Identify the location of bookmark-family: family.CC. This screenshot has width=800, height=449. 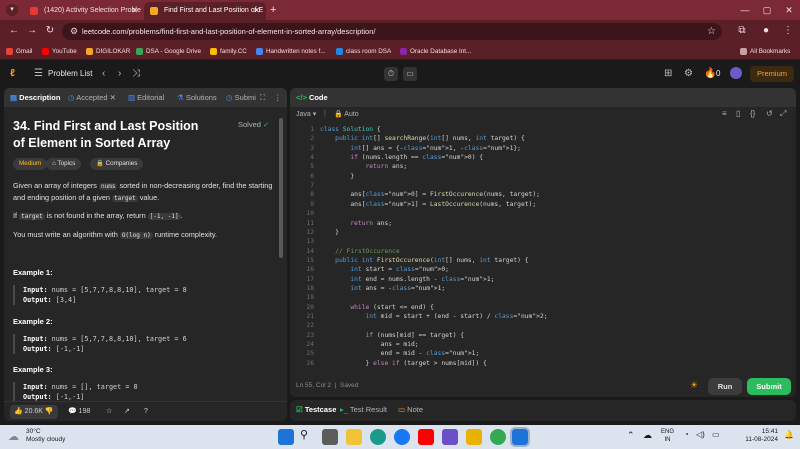
(228, 51).